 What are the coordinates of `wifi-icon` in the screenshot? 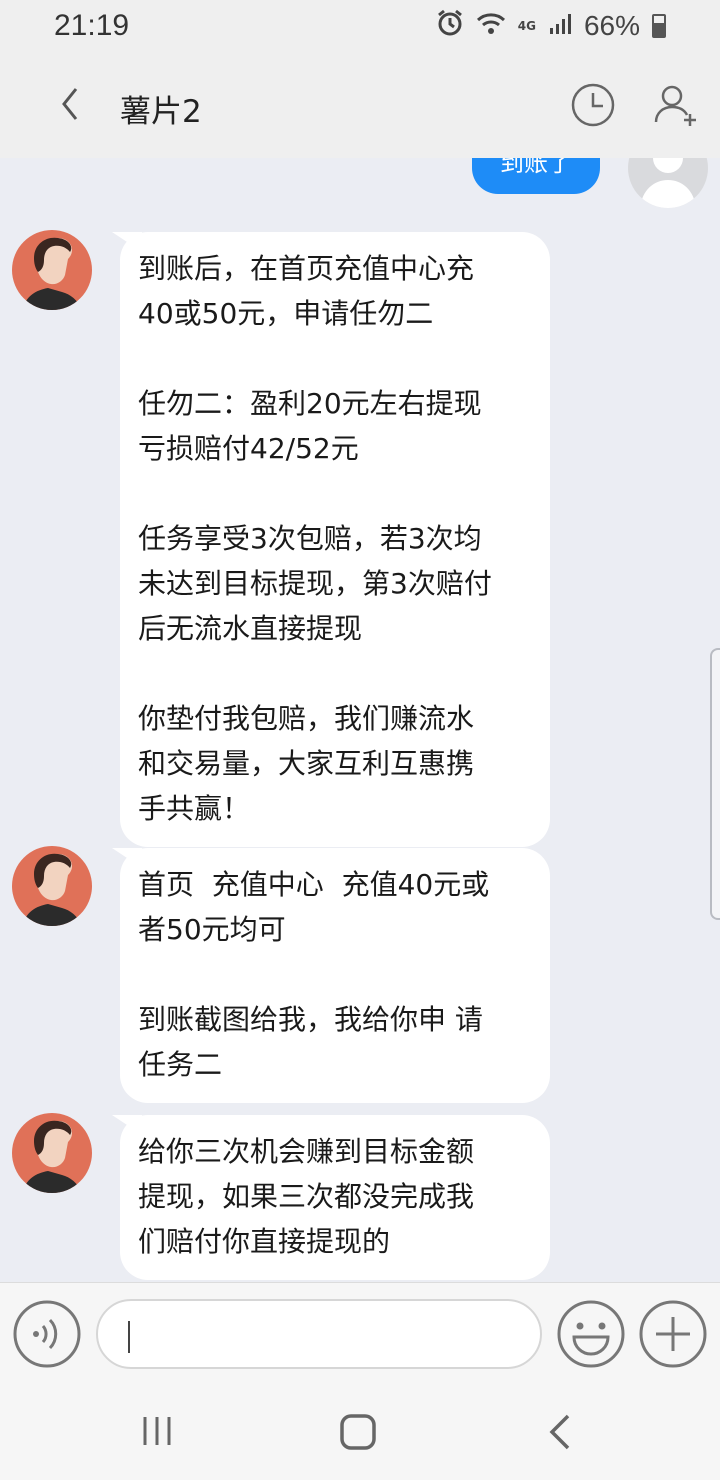 It's located at (491, 26).